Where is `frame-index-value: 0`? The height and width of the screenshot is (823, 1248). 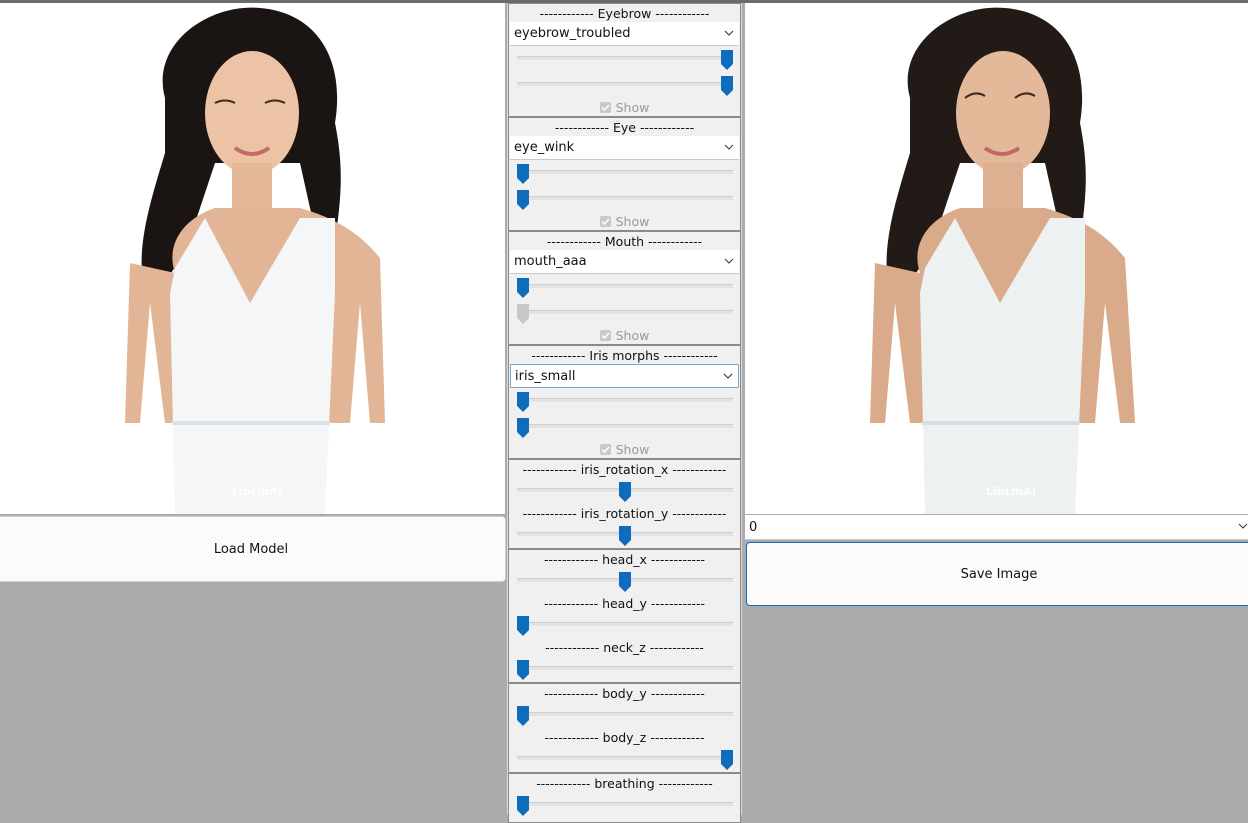
frame-index-value: 0 is located at coordinates (753, 527).